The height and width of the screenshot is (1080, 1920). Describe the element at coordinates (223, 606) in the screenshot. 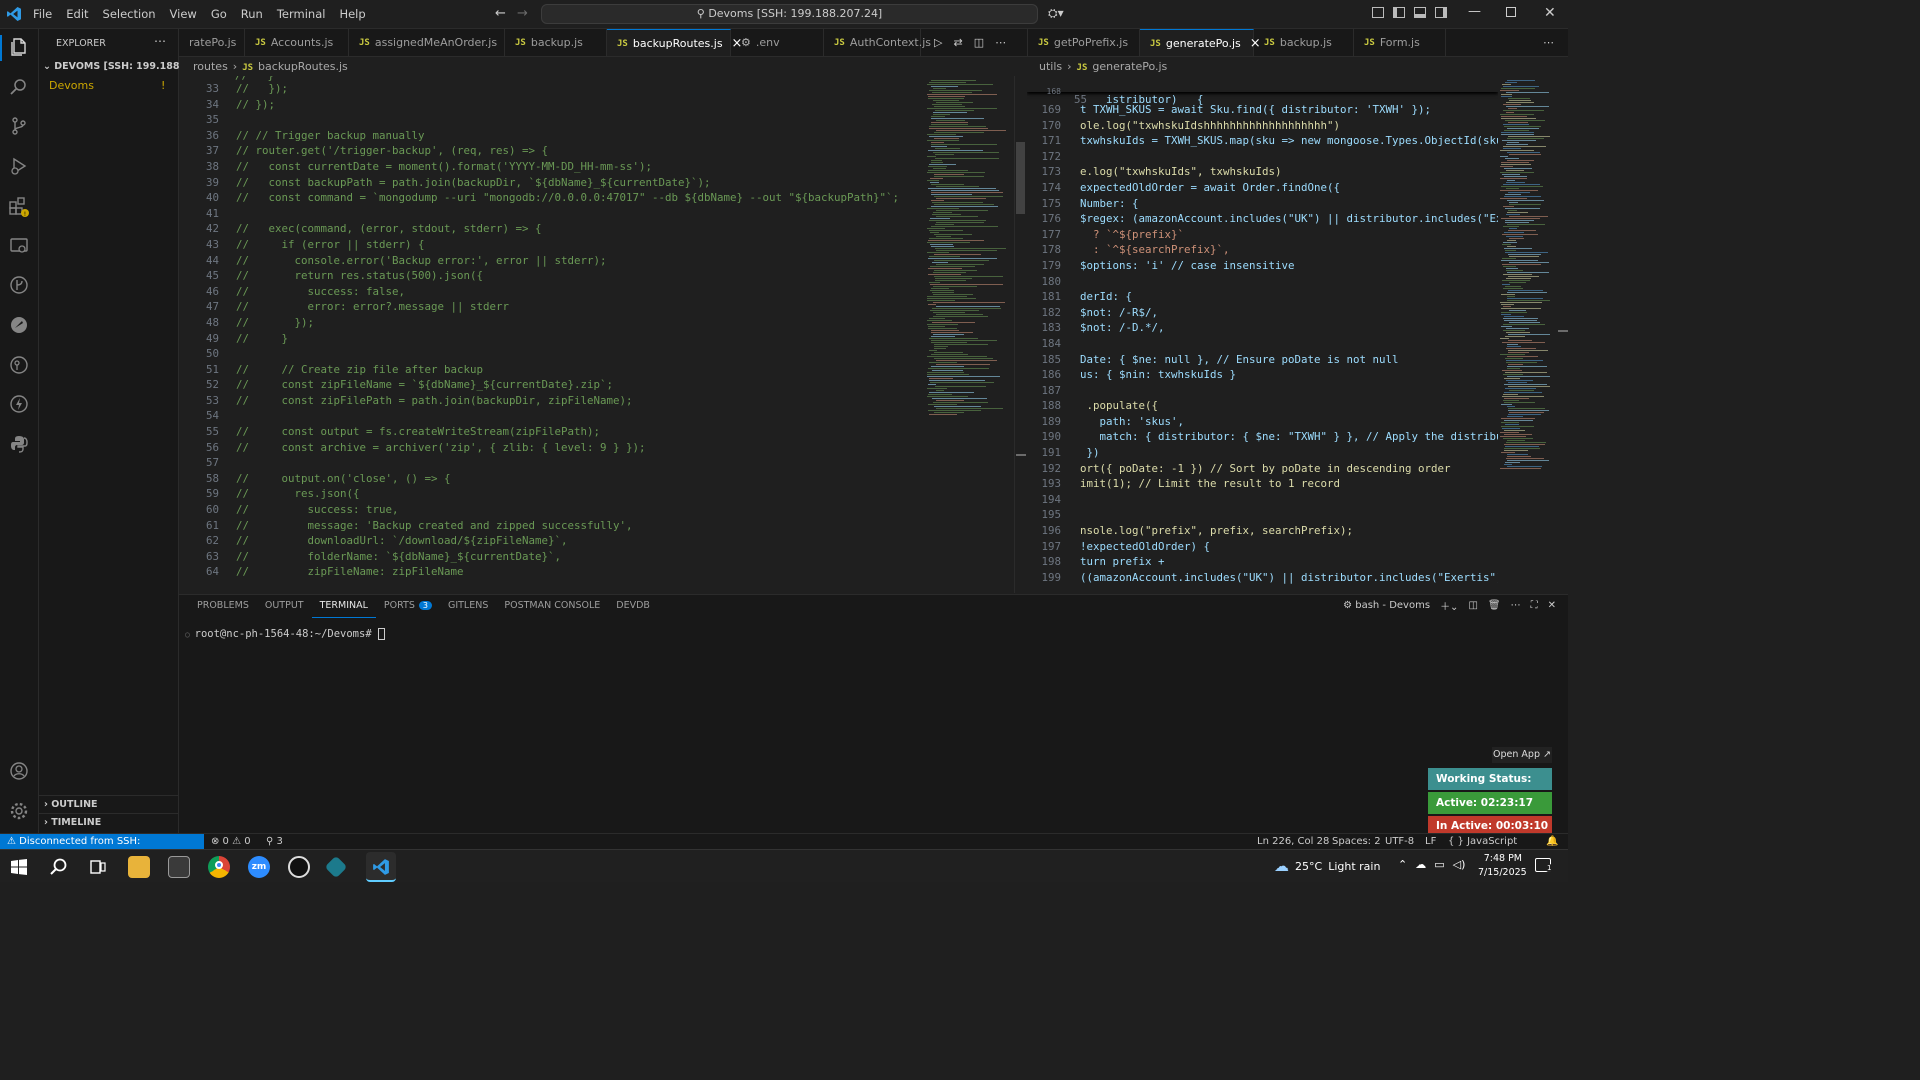

I see `panel-tab-problems: PROBLEMS` at that location.